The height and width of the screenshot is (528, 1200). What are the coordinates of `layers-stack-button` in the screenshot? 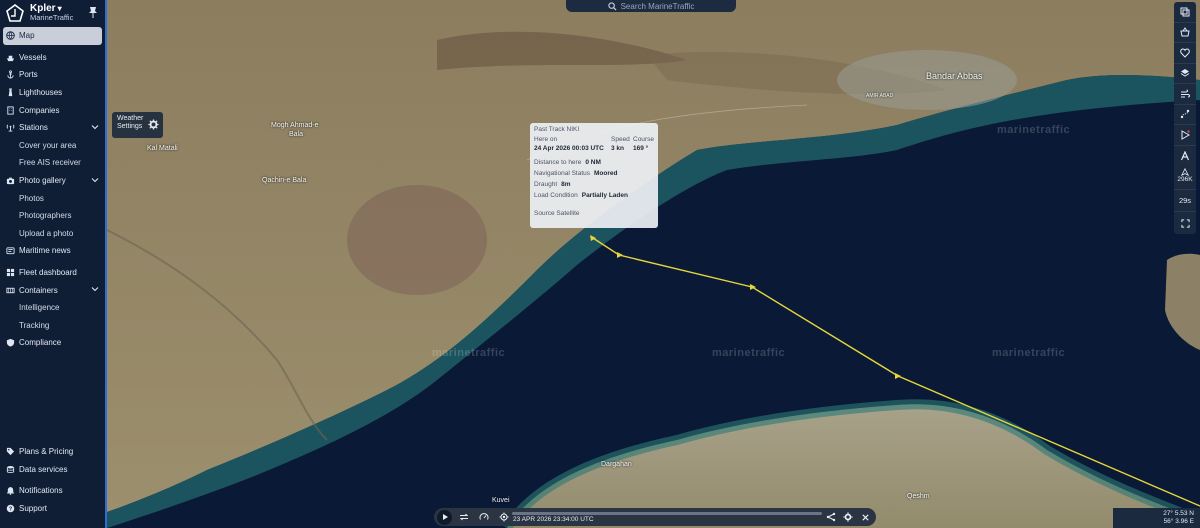 It's located at (1185, 12).